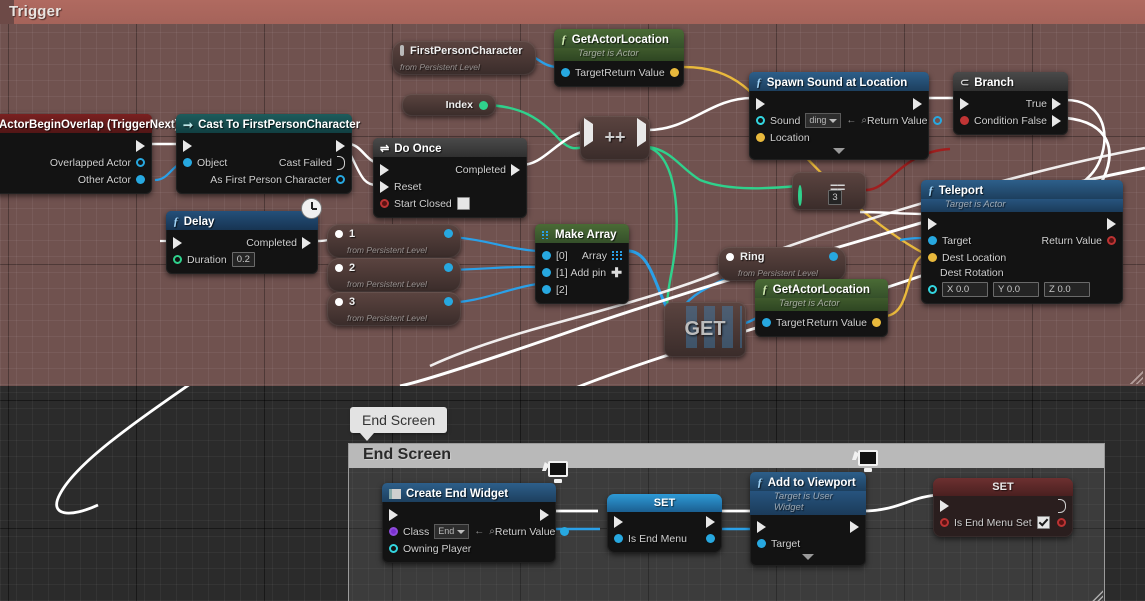 This screenshot has height=601, width=1145. Describe the element at coordinates (1056, 120) in the screenshot. I see `false-exec-pin` at that location.